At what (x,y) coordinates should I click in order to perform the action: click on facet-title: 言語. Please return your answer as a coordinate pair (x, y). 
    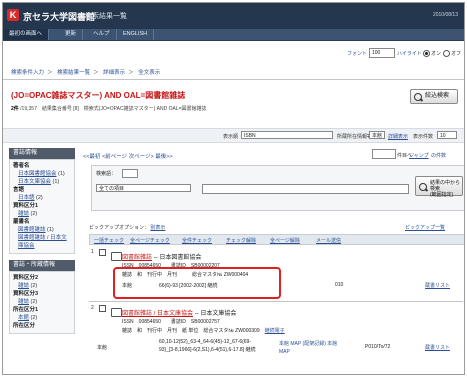
    Looking at the image, I should click on (19, 190).